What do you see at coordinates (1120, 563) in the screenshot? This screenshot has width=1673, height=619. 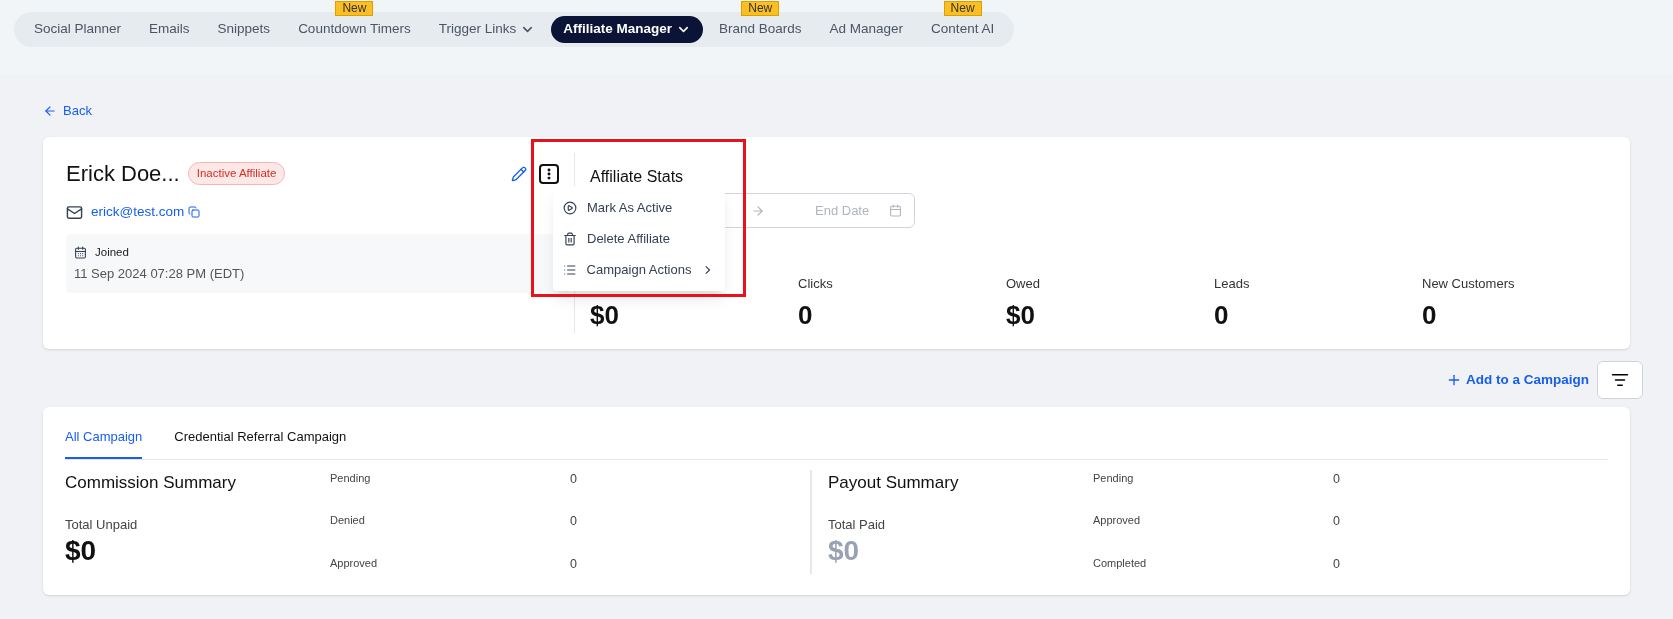 I see `summary-row-label: Completed` at bounding box center [1120, 563].